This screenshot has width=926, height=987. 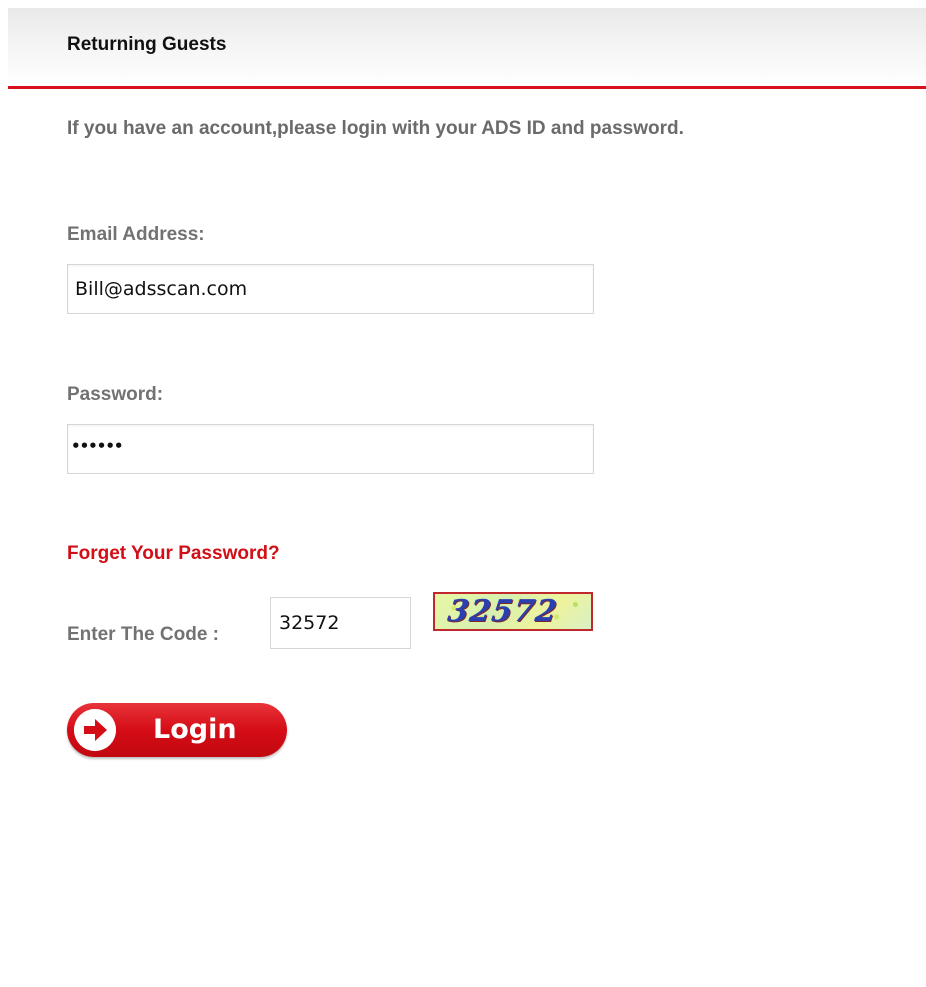 I want to click on login-button: Login, so click(x=177, y=730).